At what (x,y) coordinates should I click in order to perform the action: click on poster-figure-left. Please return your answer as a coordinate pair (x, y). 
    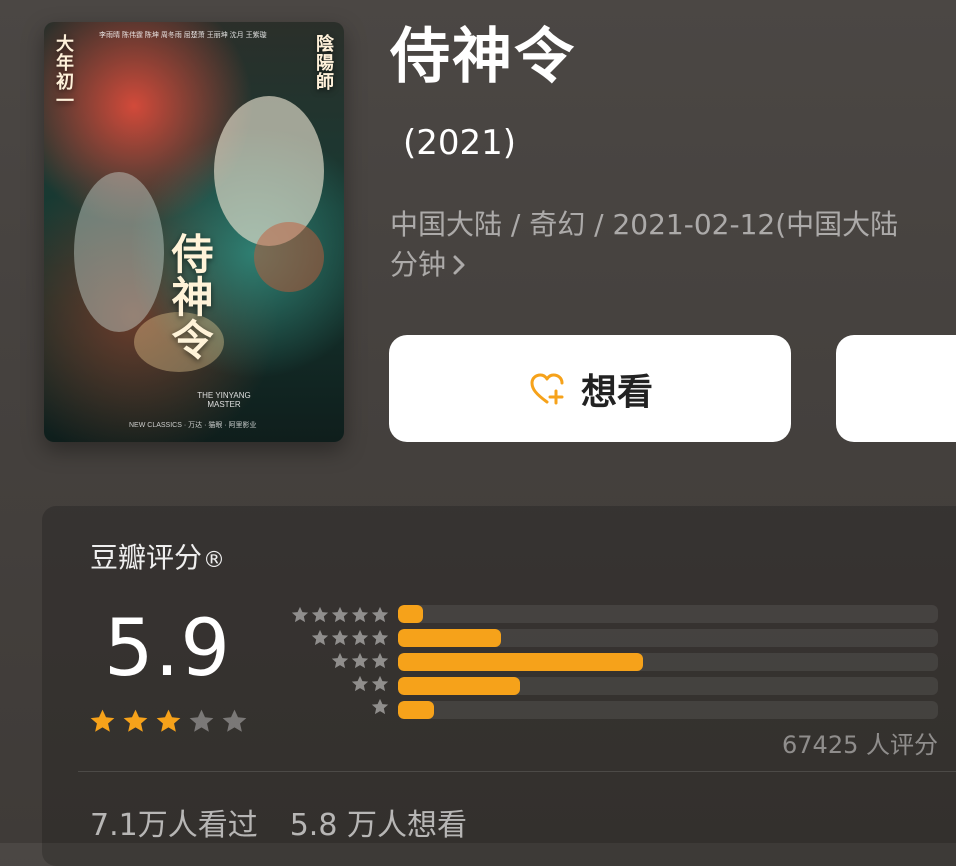
    Looking at the image, I should click on (119, 252).